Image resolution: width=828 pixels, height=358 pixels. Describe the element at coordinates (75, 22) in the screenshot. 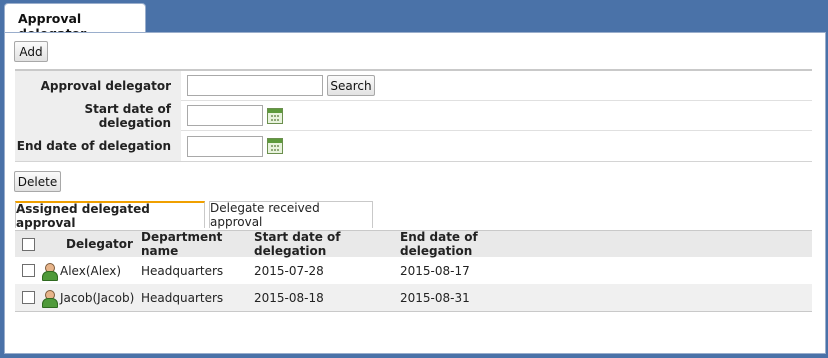

I see `window-tab-approval-delegator: Approval delegator` at that location.